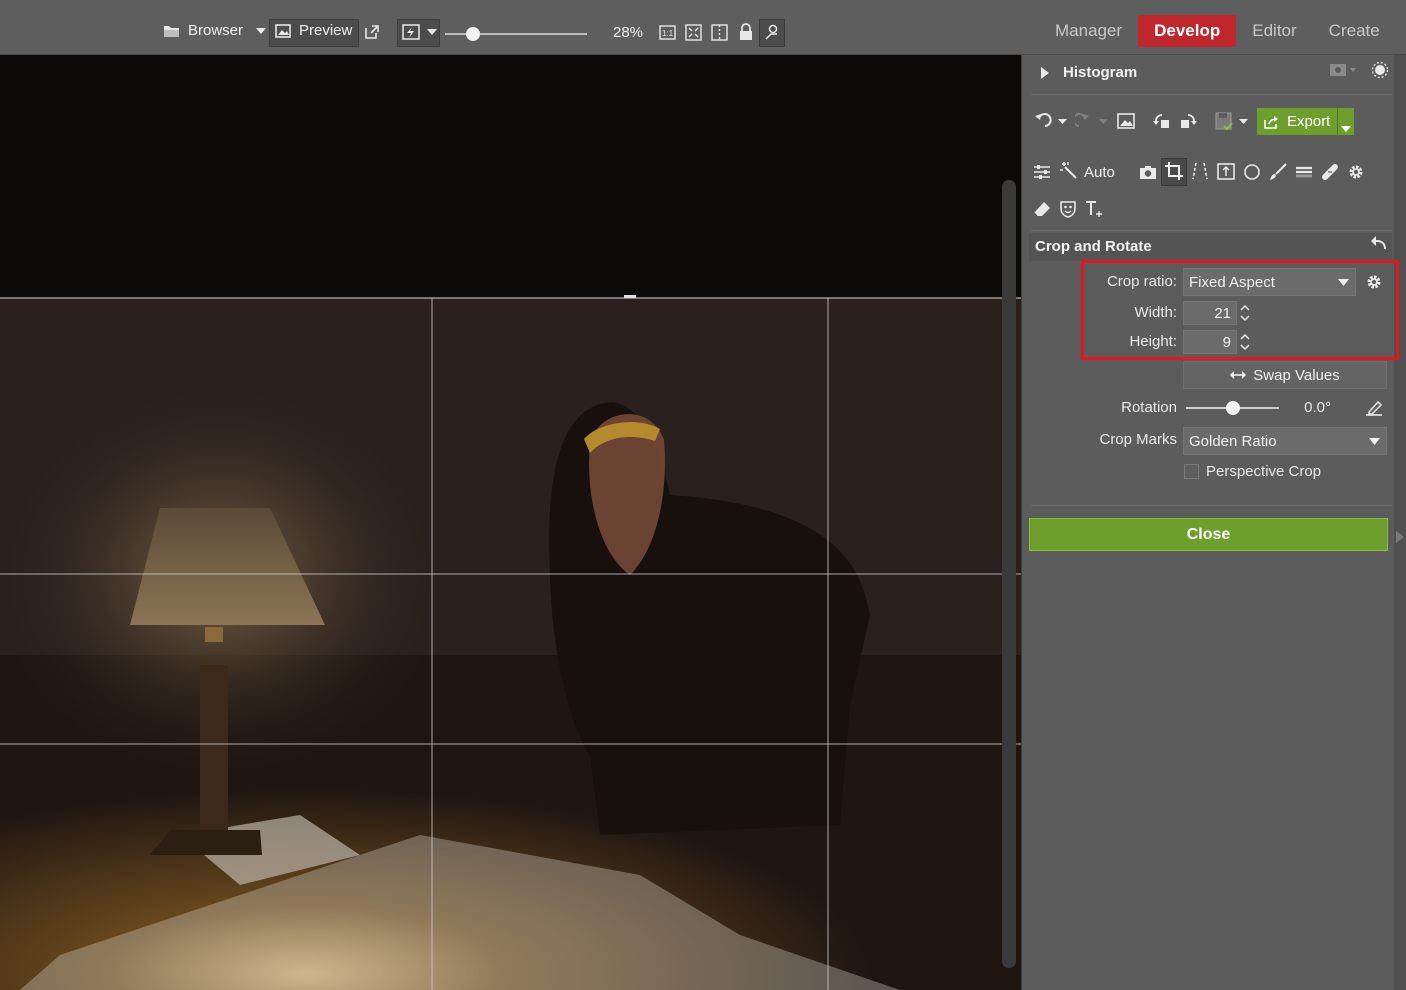 The width and height of the screenshot is (1406, 990). I want to click on swap-label: Swap Values, so click(1296, 375).